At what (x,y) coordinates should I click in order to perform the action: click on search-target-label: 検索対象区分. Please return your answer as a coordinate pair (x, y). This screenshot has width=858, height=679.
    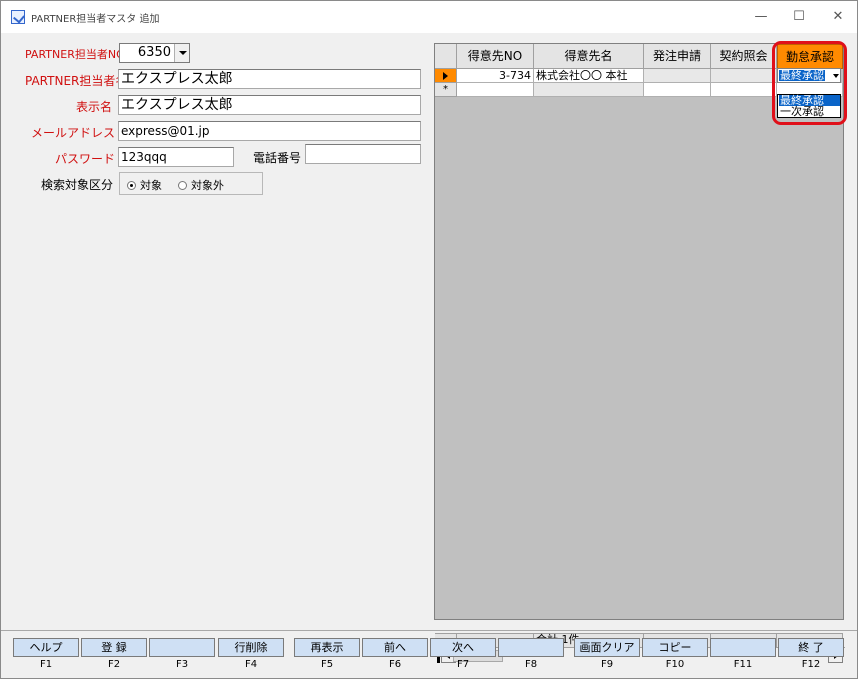
    Looking at the image, I should click on (77, 185).